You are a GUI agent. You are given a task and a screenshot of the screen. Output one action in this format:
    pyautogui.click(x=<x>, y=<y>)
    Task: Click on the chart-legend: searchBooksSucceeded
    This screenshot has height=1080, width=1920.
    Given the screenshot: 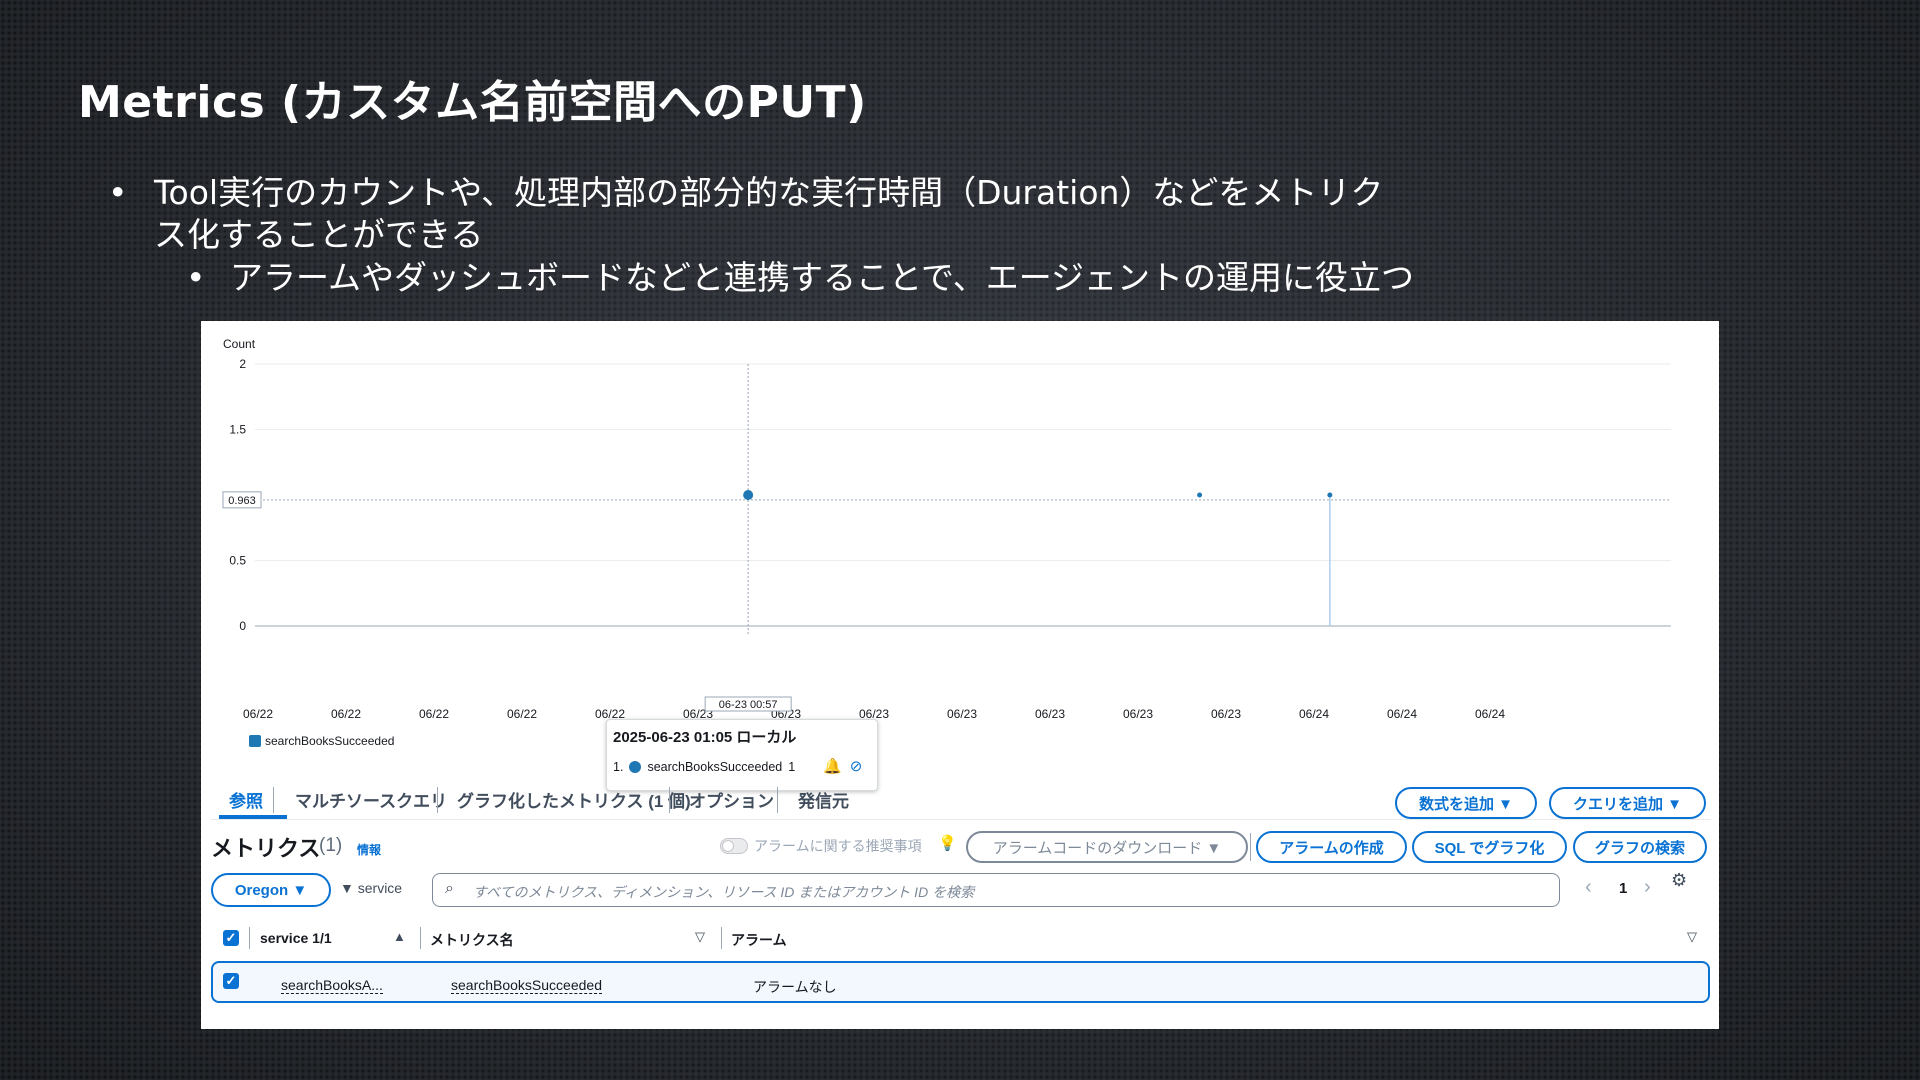 What is the action you would take?
    pyautogui.click(x=321, y=741)
    